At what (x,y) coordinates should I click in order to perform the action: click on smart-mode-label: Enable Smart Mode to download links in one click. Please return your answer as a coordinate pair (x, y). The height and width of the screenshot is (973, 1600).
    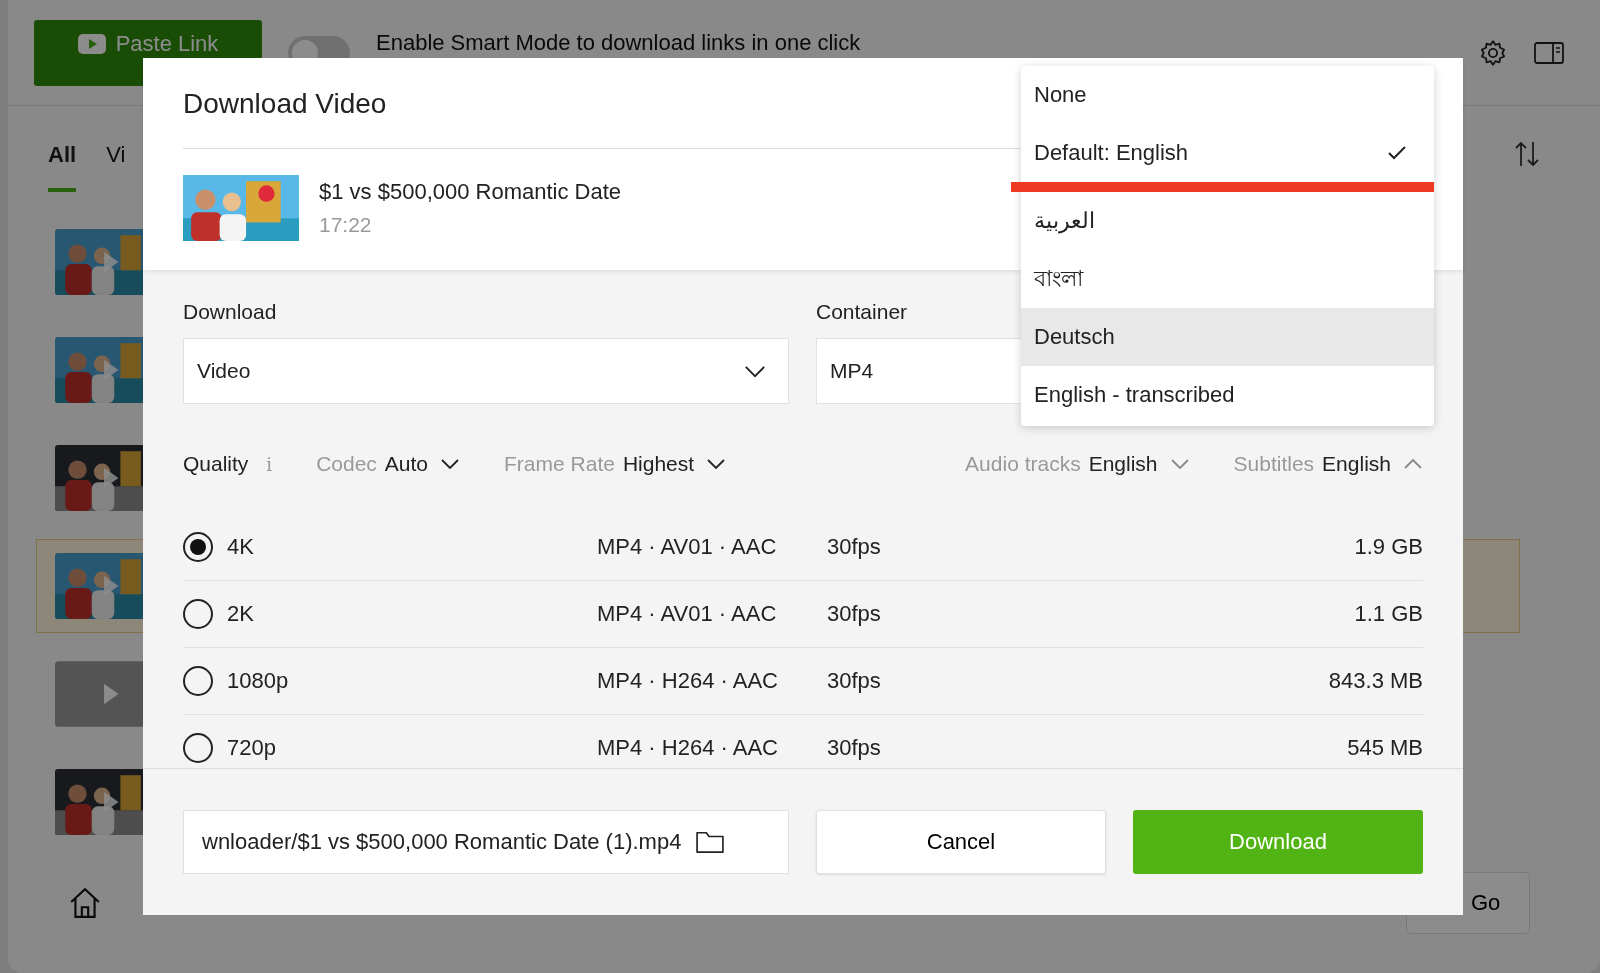
    Looking at the image, I should click on (618, 42).